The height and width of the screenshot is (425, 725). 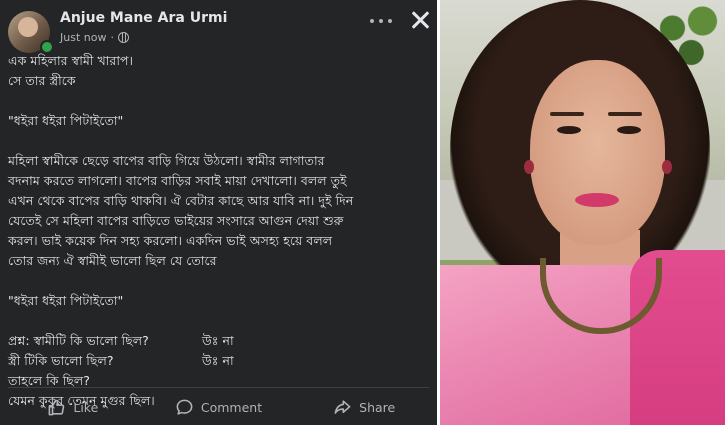 What do you see at coordinates (231, 407) in the screenshot?
I see `comment-label: Comment` at bounding box center [231, 407].